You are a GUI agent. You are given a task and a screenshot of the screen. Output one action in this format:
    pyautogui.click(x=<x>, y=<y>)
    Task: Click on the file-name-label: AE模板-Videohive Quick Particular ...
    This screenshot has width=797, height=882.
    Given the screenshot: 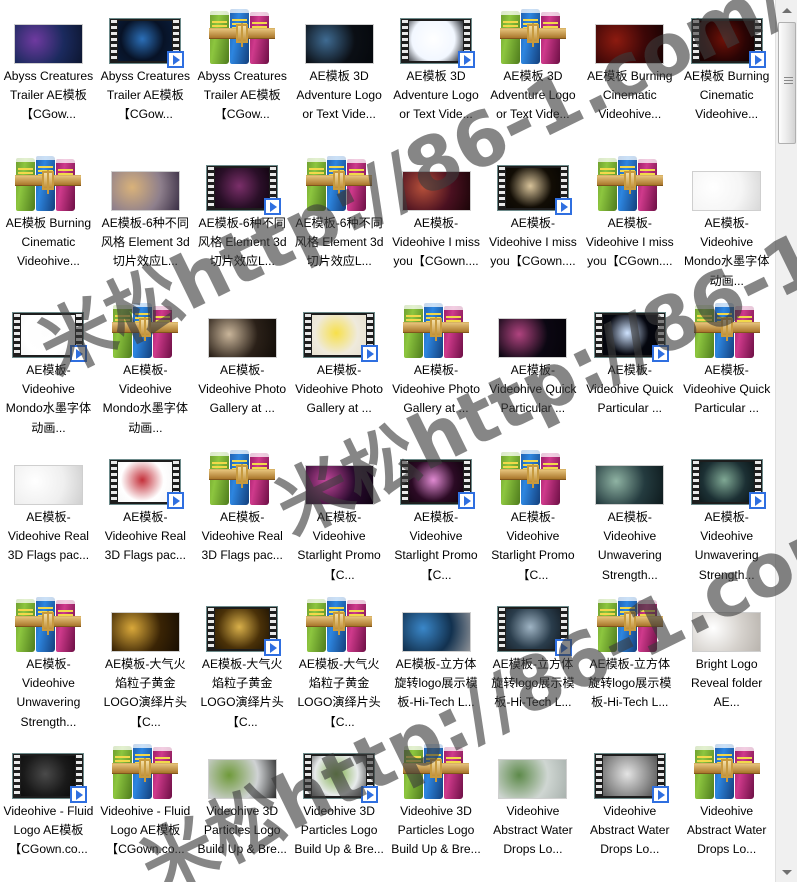 What is the action you would take?
    pyautogui.click(x=533, y=389)
    